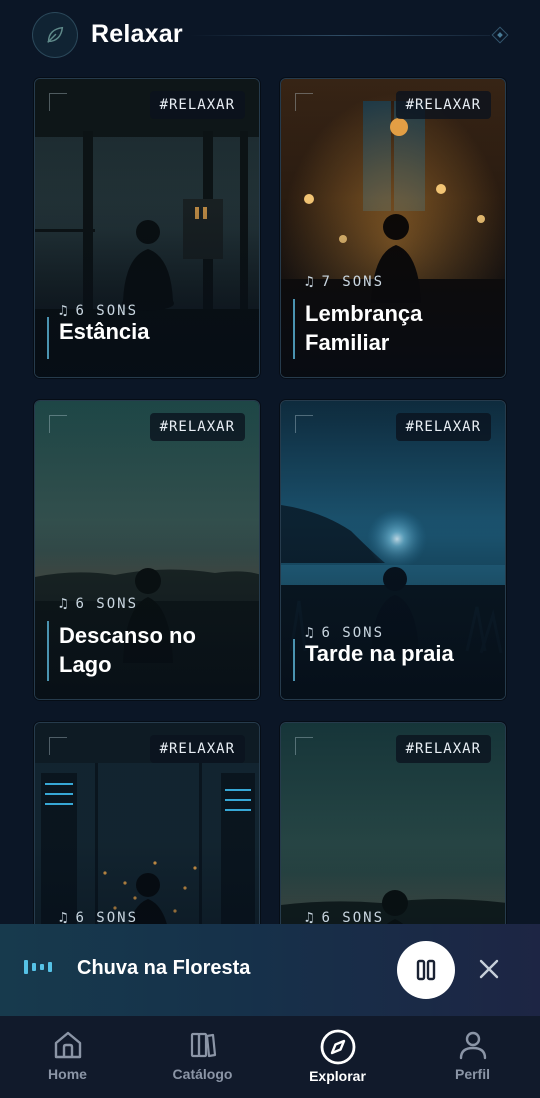  I want to click on card-title-line-2: Familiar, so click(347, 342).